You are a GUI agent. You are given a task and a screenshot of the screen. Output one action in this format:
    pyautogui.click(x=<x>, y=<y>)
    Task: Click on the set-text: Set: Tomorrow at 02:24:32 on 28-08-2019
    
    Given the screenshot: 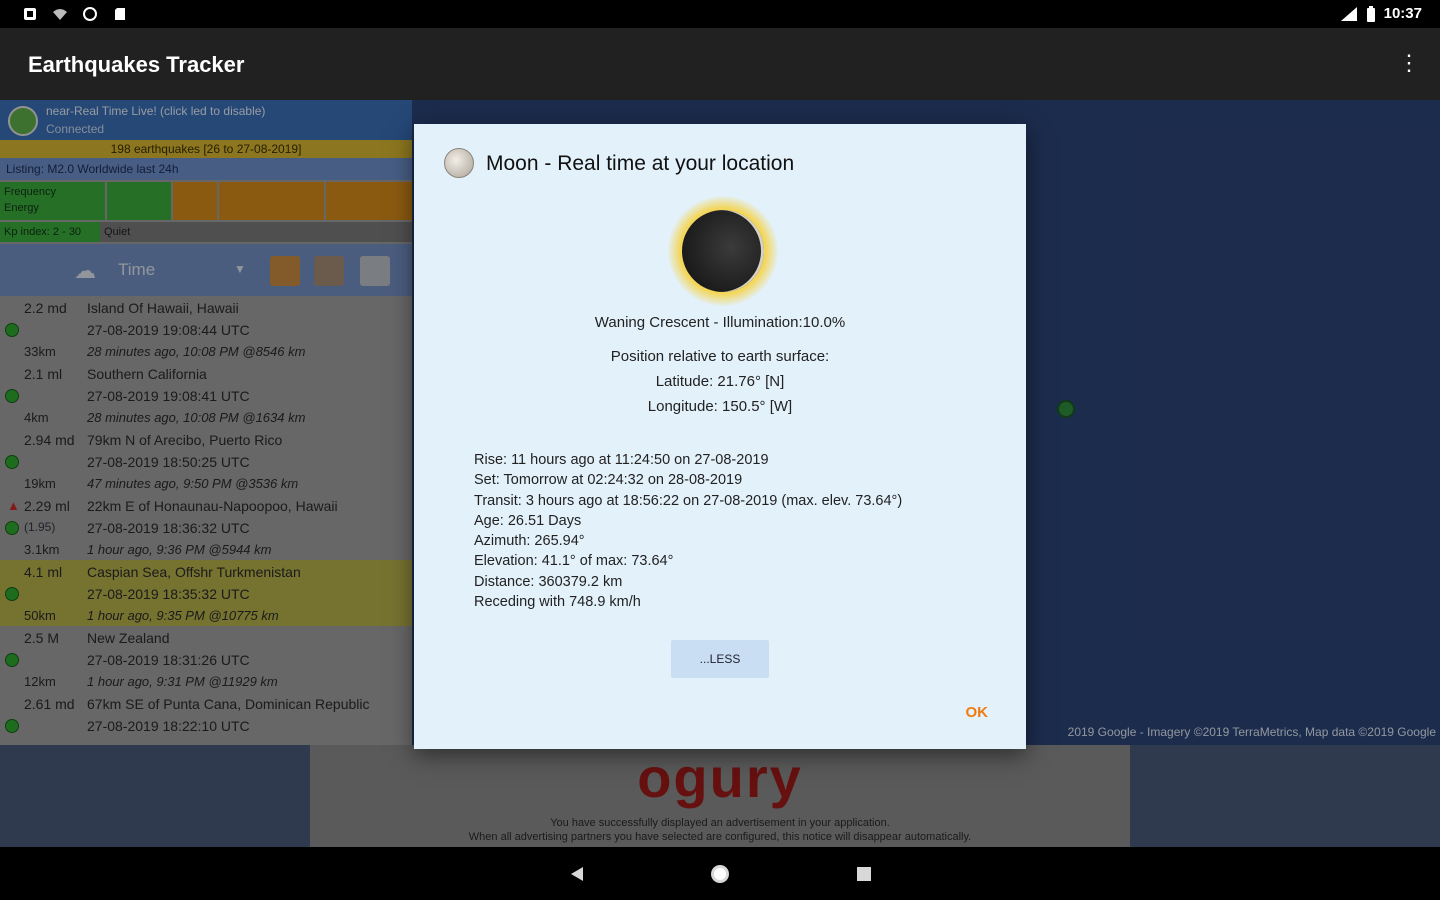 What is the action you would take?
    pyautogui.click(x=608, y=480)
    